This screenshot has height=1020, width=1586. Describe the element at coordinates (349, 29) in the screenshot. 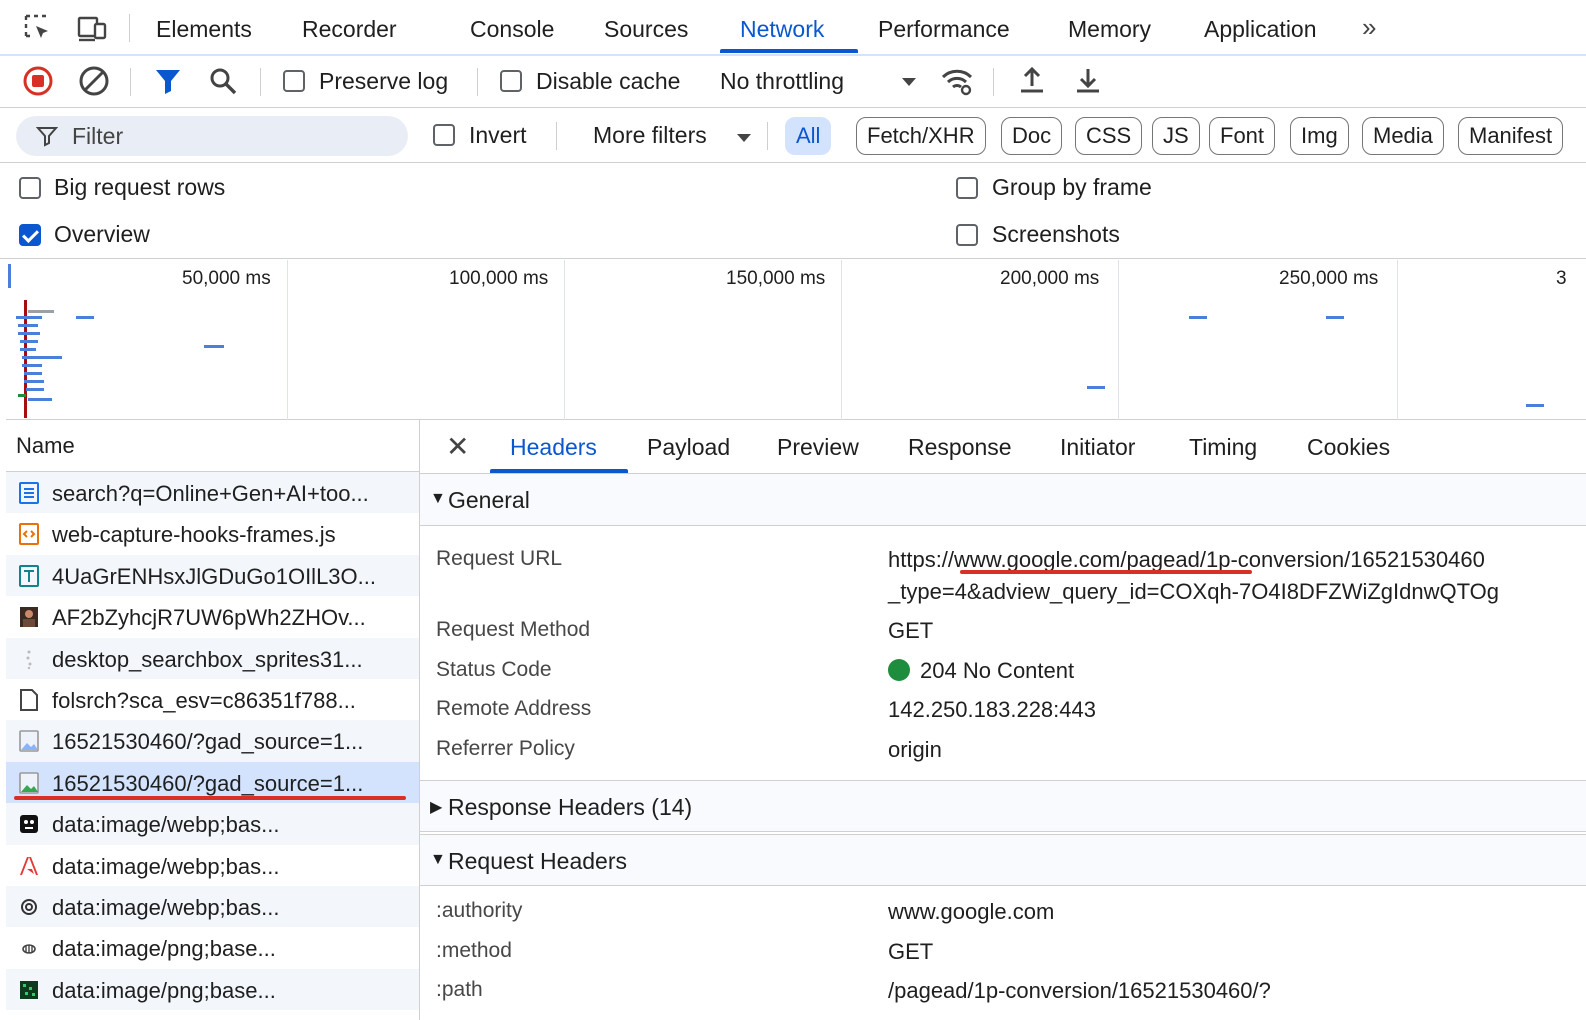

I see `tab-recorder: Recorder` at that location.